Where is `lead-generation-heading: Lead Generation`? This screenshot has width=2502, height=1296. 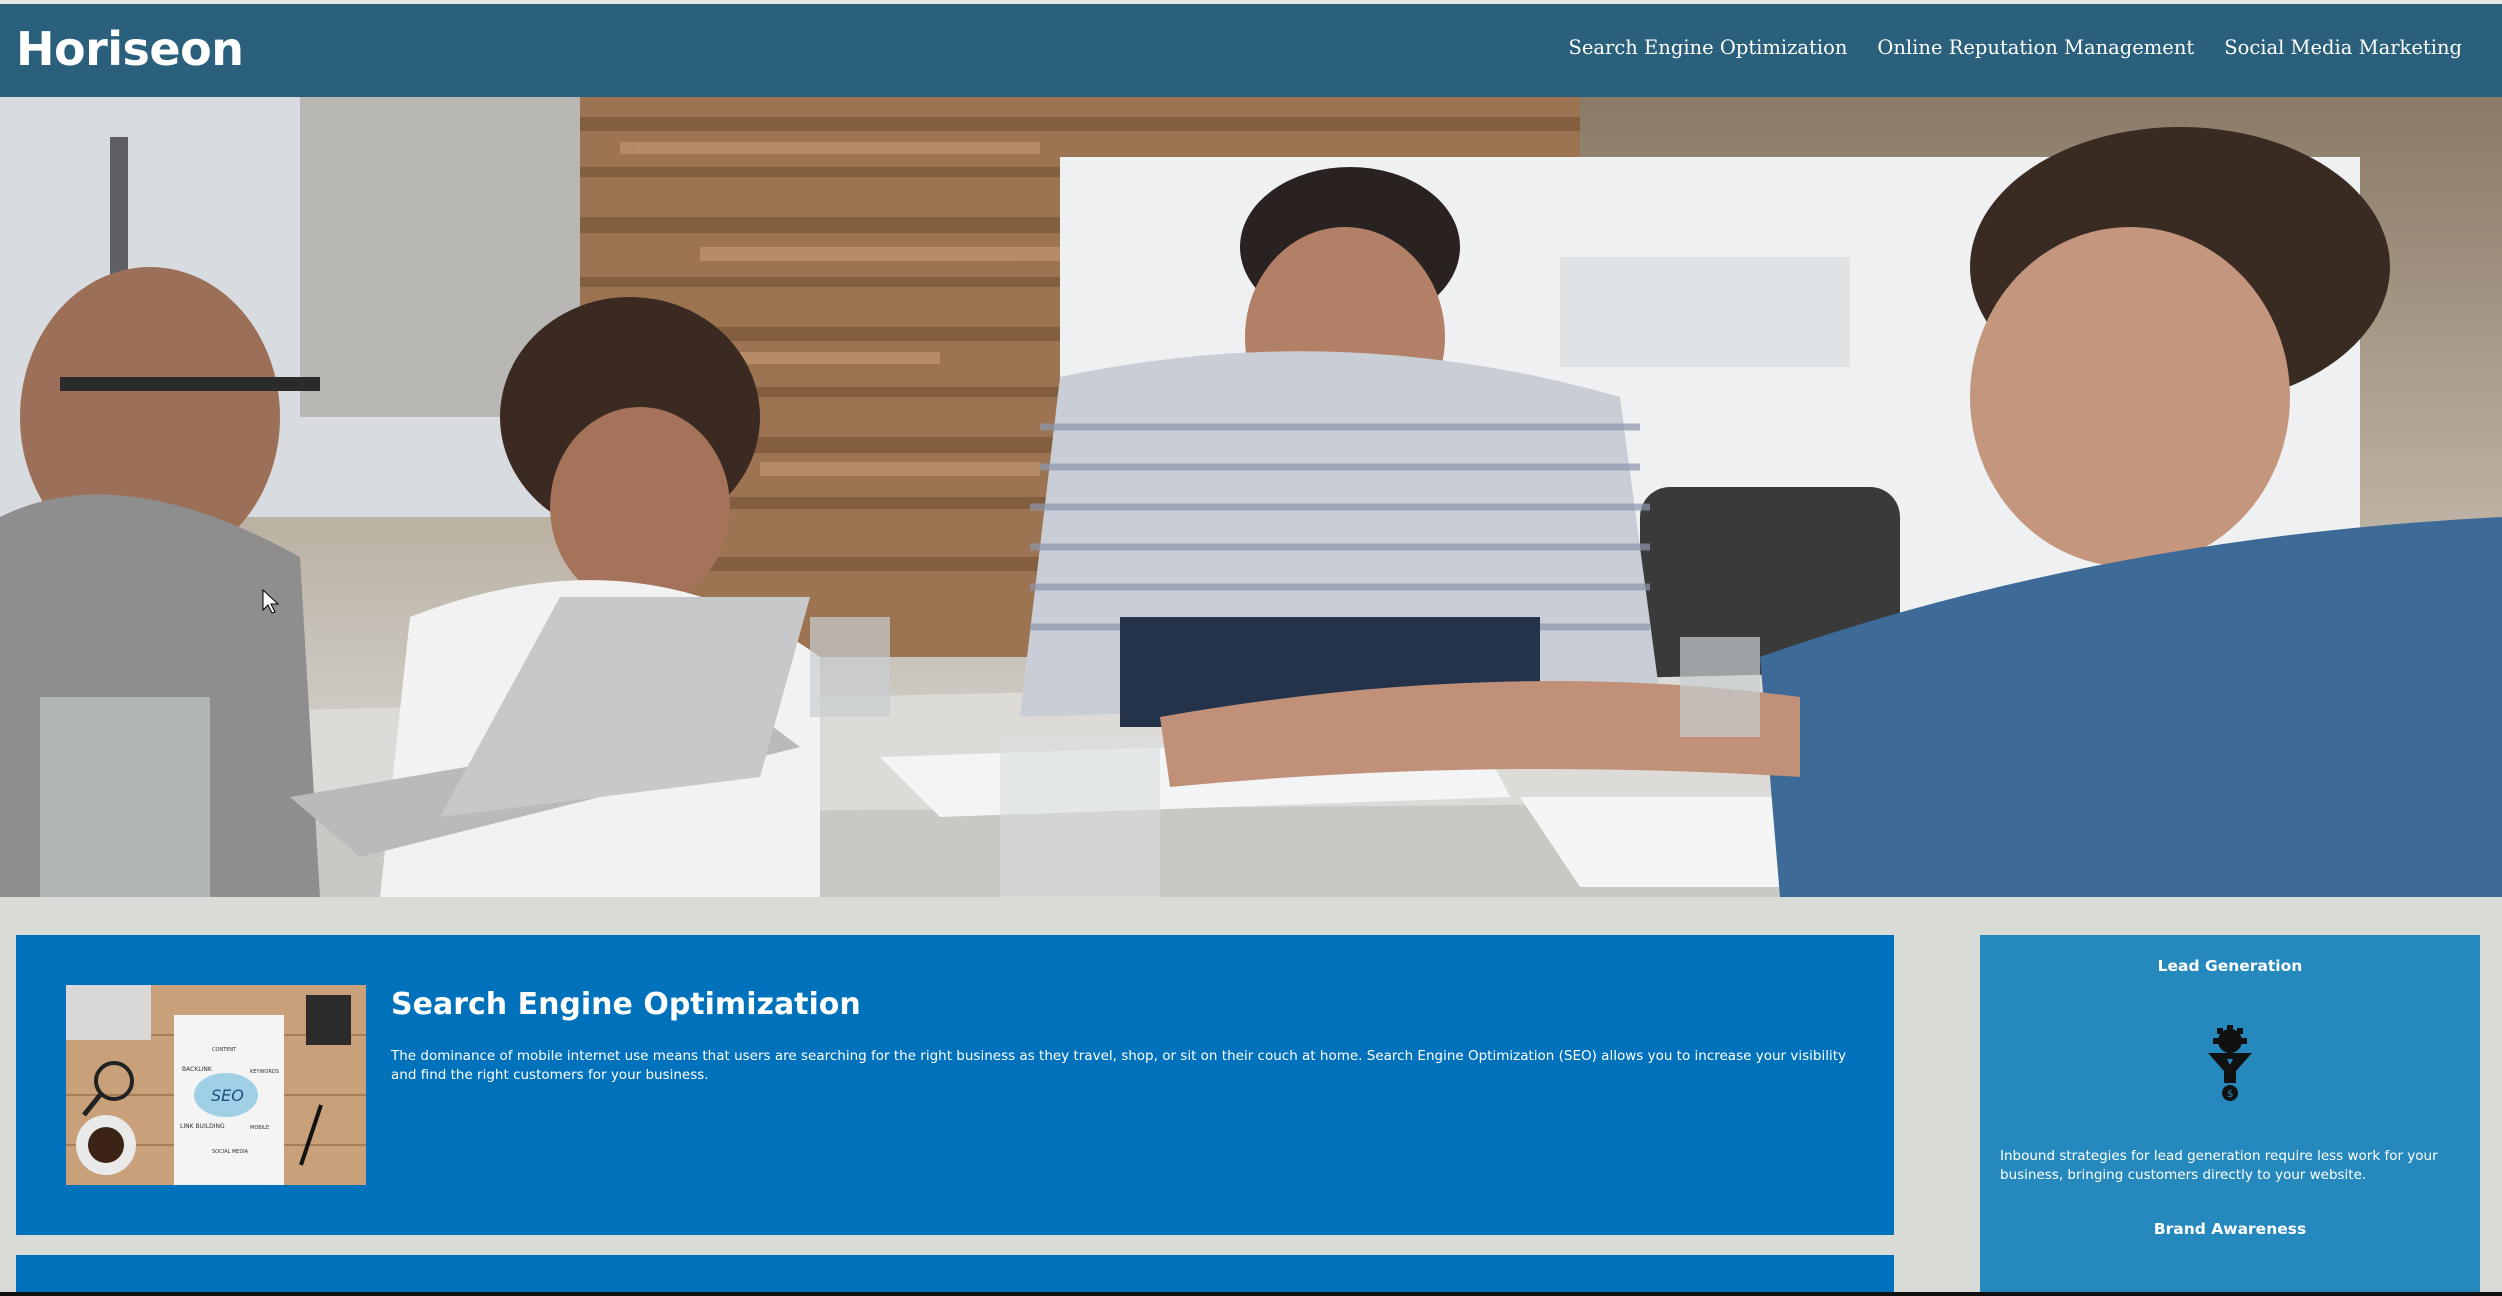 lead-generation-heading: Lead Generation is located at coordinates (2230, 966).